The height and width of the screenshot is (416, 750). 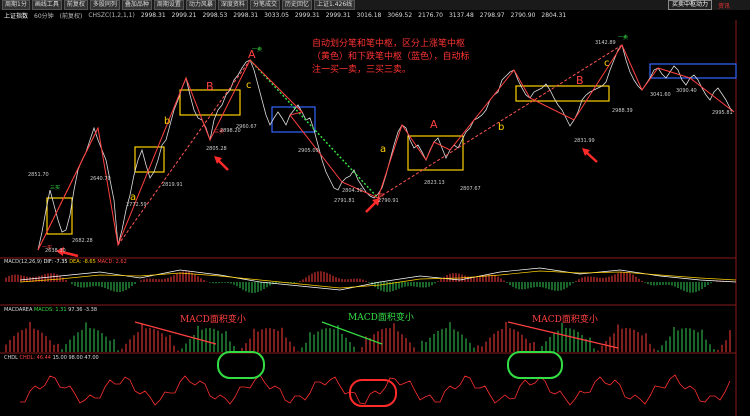 I want to click on area-name: MACDAREA, so click(x=18, y=310).